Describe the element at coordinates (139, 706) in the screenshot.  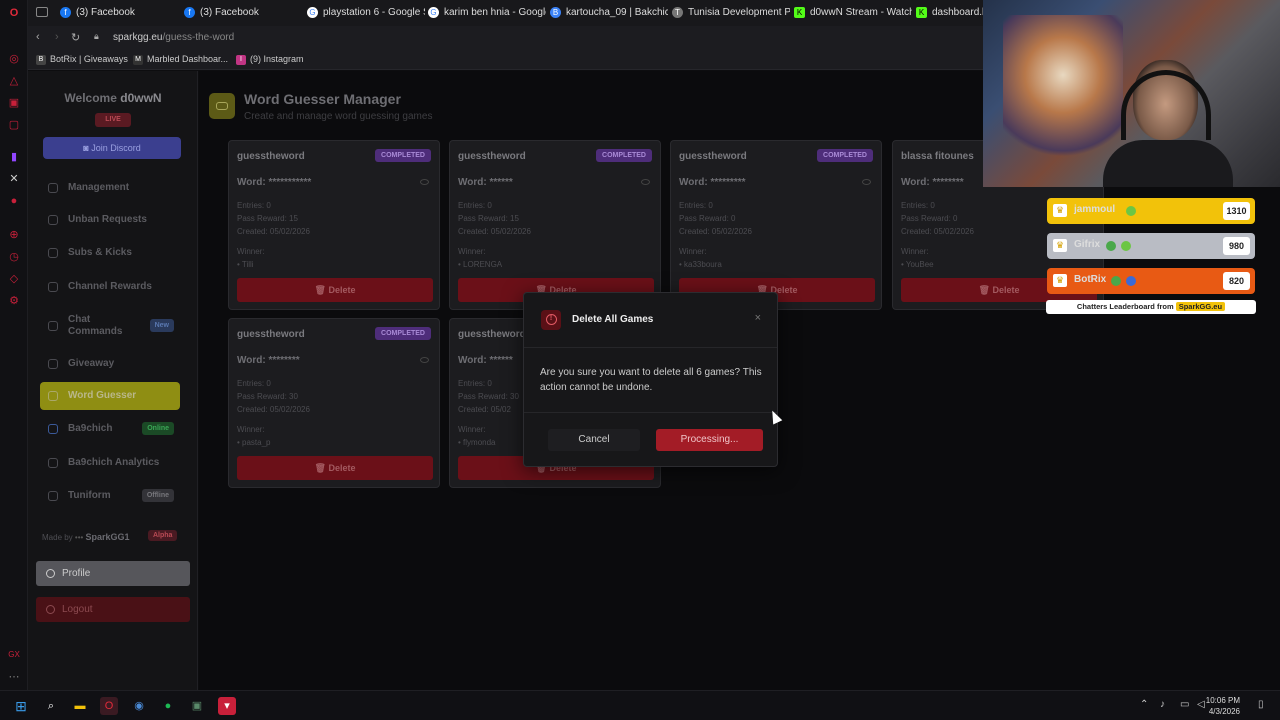
I see `app-icon: ◉` at that location.